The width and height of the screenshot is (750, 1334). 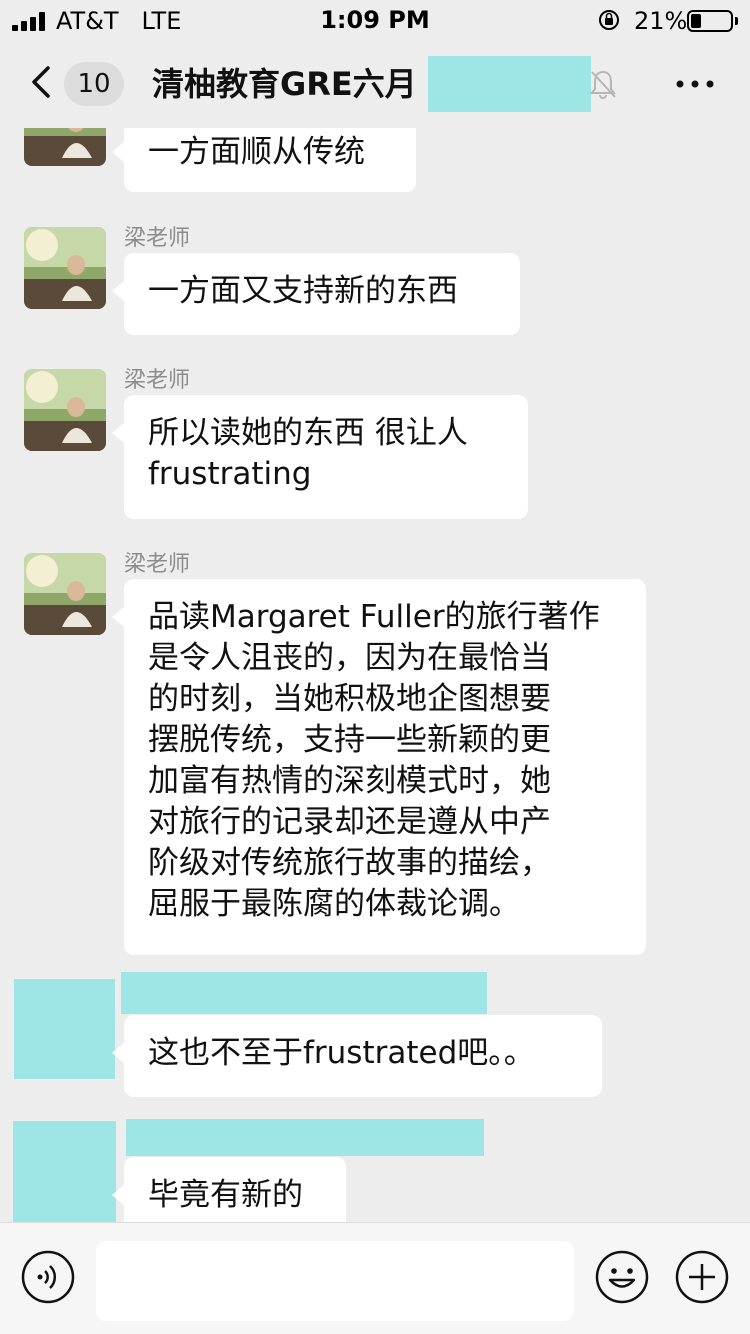 I want to click on message-text: 一方面又支持新的东西, so click(x=303, y=291).